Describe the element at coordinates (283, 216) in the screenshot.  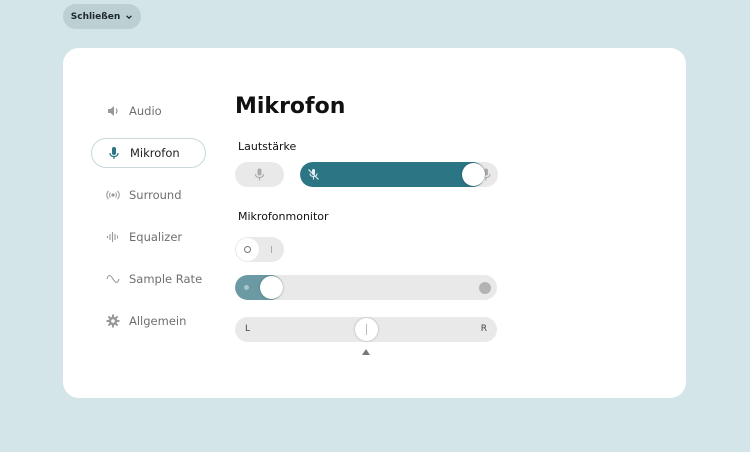
I see `monitor-label: Mikrofonmonitor` at that location.